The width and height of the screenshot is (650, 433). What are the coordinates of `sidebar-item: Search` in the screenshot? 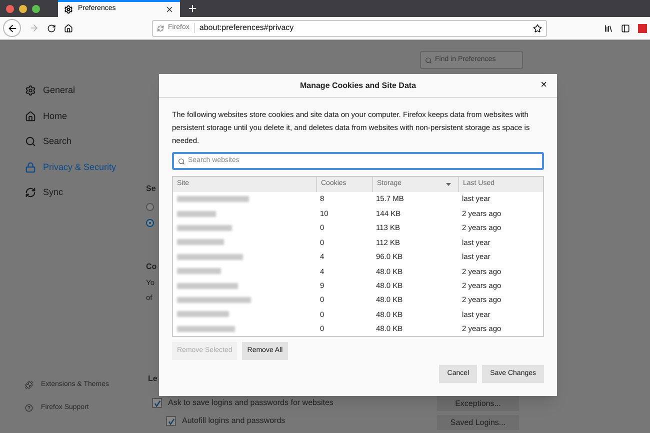 It's located at (86, 141).